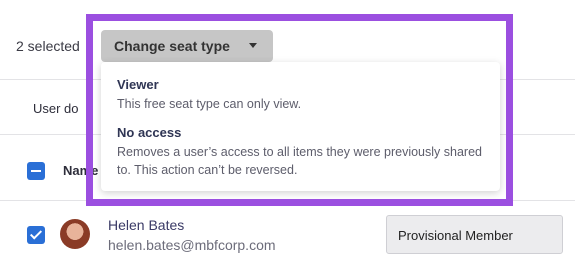 The width and height of the screenshot is (575, 265). I want to click on change-seat-type-button: Change seat type, so click(187, 46).